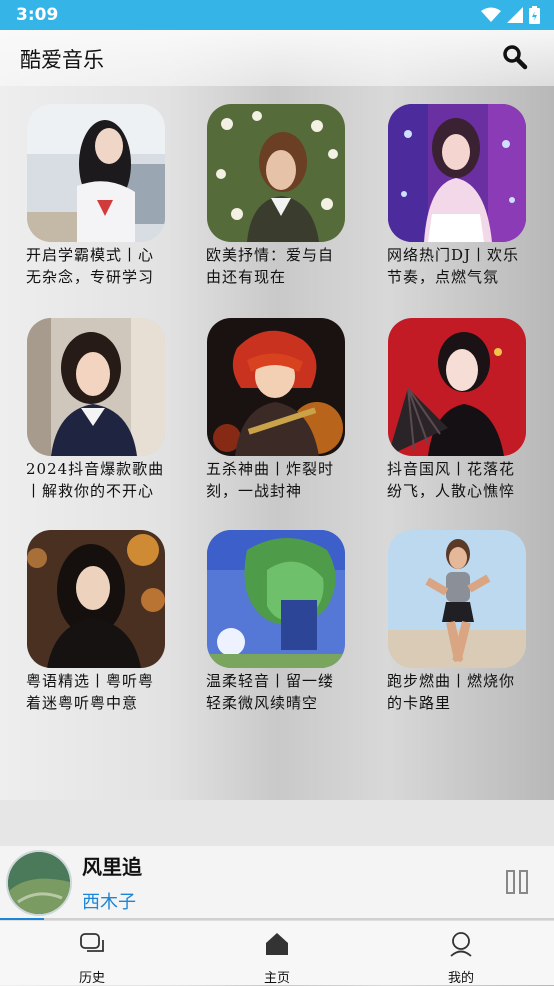 The width and height of the screenshot is (554, 986). Describe the element at coordinates (90, 692) in the screenshot. I see `playlist-title: 粤语精选丨粤听粤着迷粤听粤中意` at that location.